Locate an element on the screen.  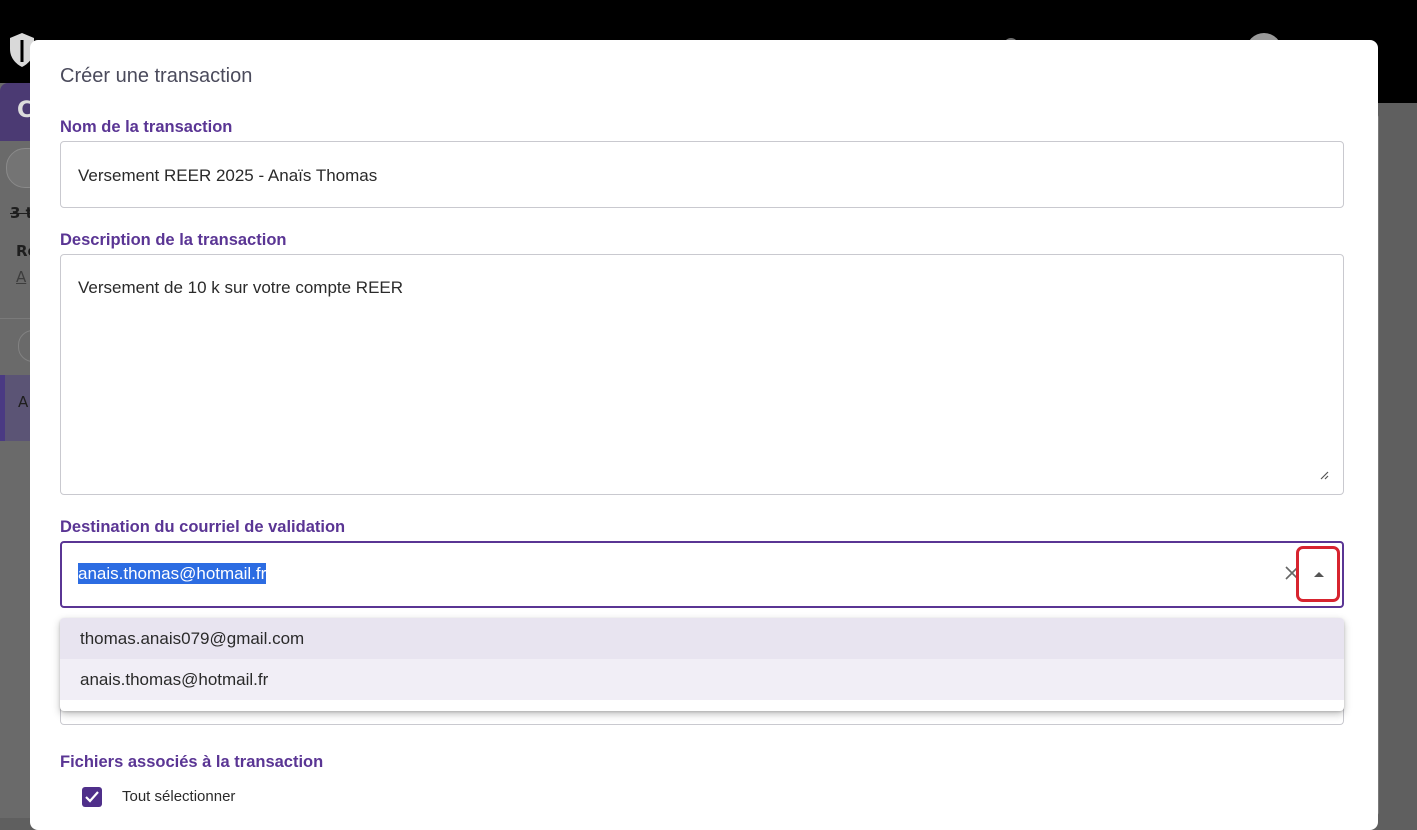
email-option: anais.thomas@hotmail.fr is located at coordinates (702, 679).